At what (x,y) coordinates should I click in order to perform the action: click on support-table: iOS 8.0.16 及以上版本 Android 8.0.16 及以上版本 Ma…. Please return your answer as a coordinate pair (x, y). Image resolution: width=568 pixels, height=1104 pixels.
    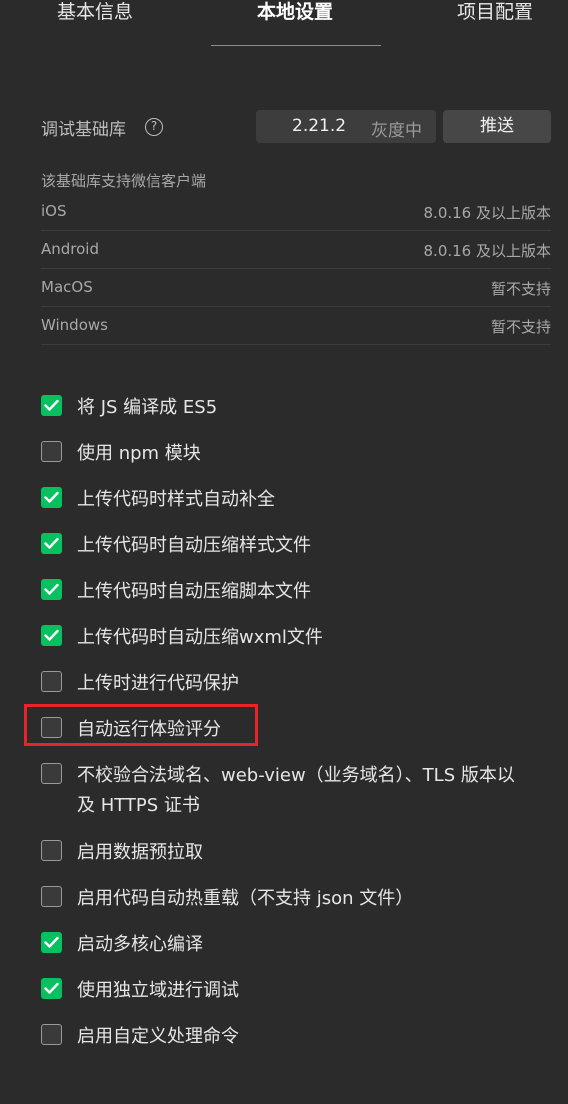
    Looking at the image, I should click on (296, 269).